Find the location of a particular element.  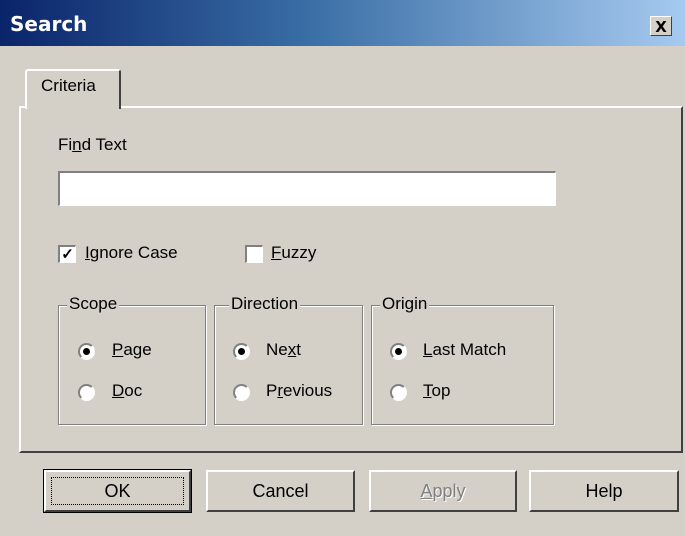

fuzzy-checkbox is located at coordinates (254, 254).